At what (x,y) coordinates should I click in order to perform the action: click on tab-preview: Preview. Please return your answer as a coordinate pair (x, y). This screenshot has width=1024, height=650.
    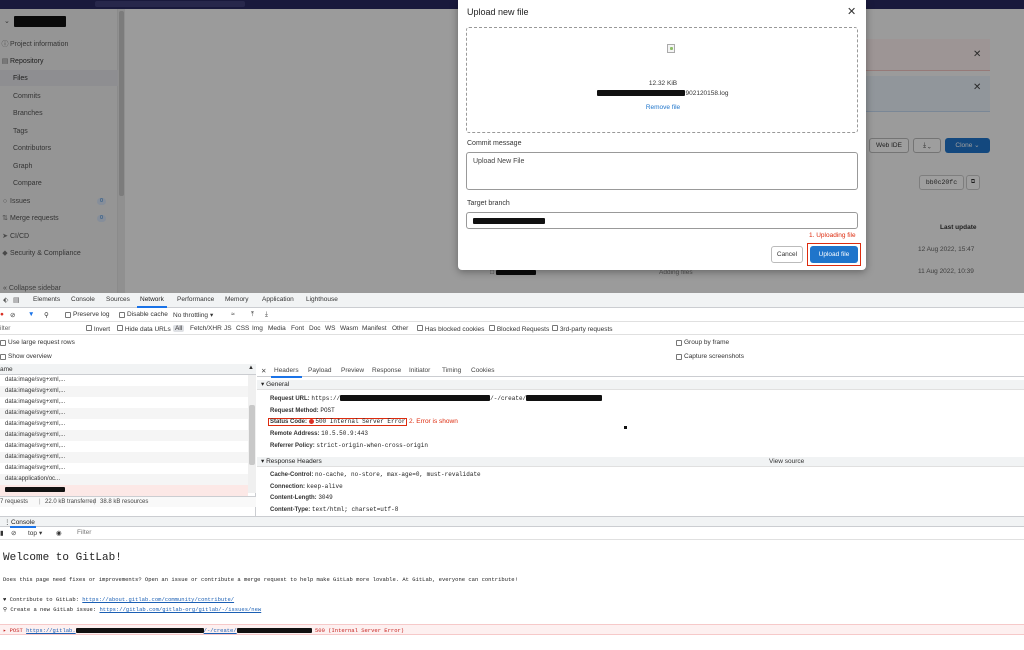
    Looking at the image, I should click on (352, 370).